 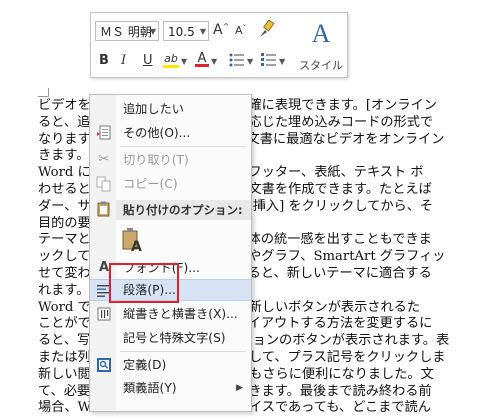 I want to click on menu-item-label: 記号と特殊文字(S), so click(x=174, y=338).